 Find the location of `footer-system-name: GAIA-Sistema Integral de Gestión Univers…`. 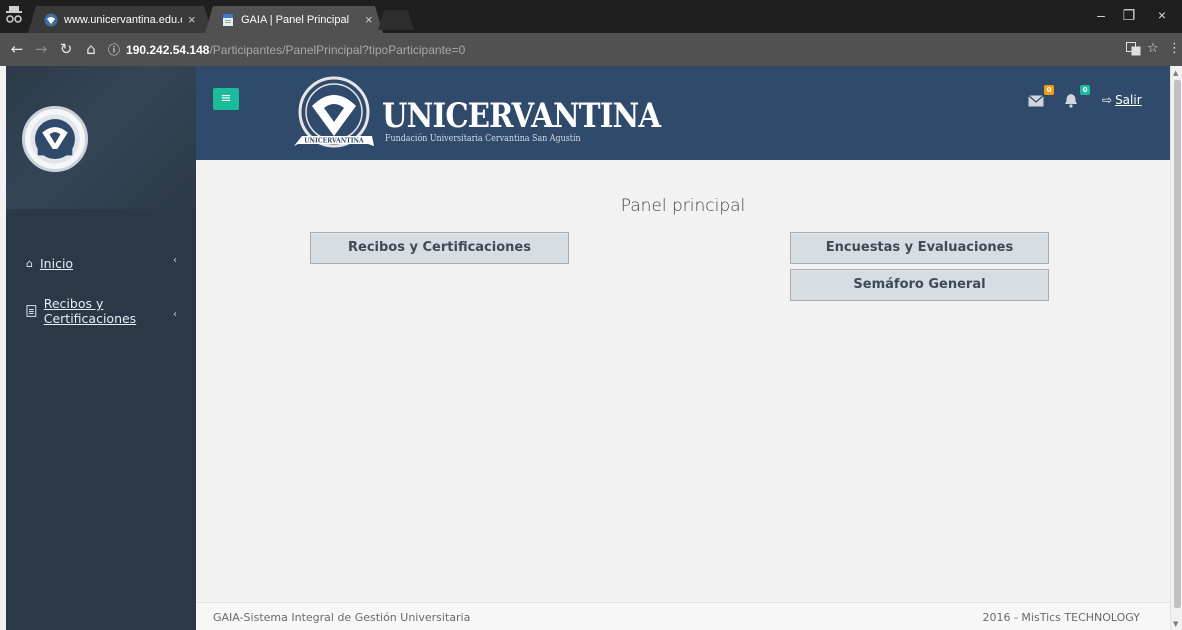

footer-system-name: GAIA-Sistema Integral de Gestión Univers… is located at coordinates (342, 617).